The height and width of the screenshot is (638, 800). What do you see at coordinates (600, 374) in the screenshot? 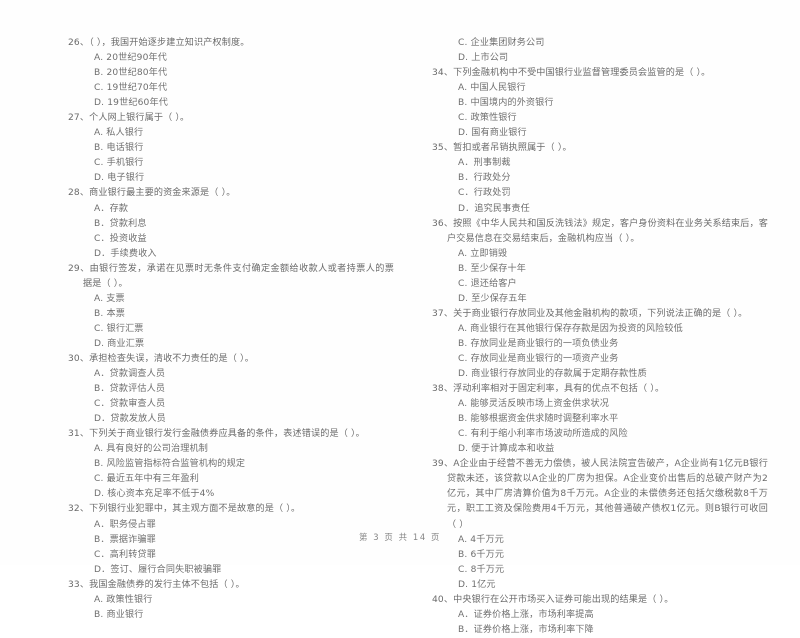
I see `question-option: D. 商业银行存放同业的存款属于定期存款性质` at bounding box center [600, 374].